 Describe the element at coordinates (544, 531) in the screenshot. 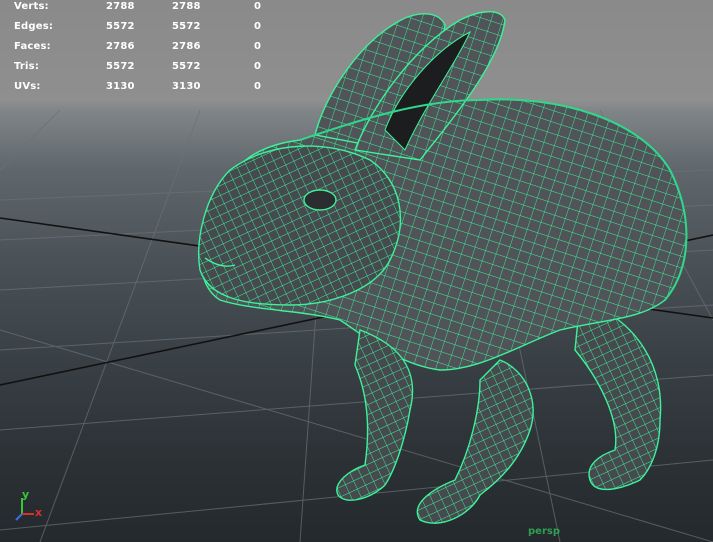

I see `camera-name-label: persp` at that location.